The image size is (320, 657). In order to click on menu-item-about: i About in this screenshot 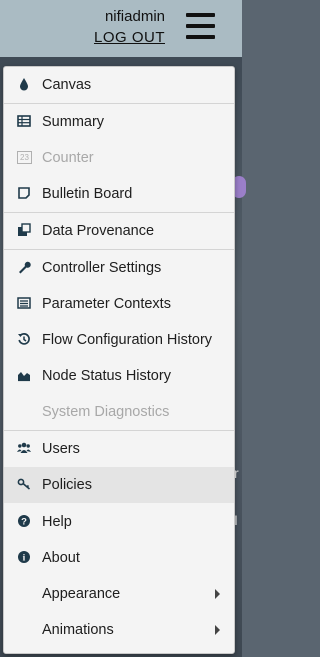, I will do `click(119, 558)`.